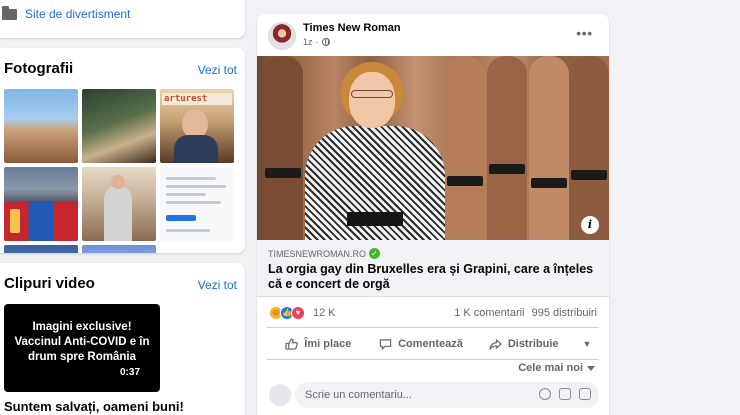  What do you see at coordinates (118, 208) in the screenshot?
I see `photo-person` at bounding box center [118, 208].